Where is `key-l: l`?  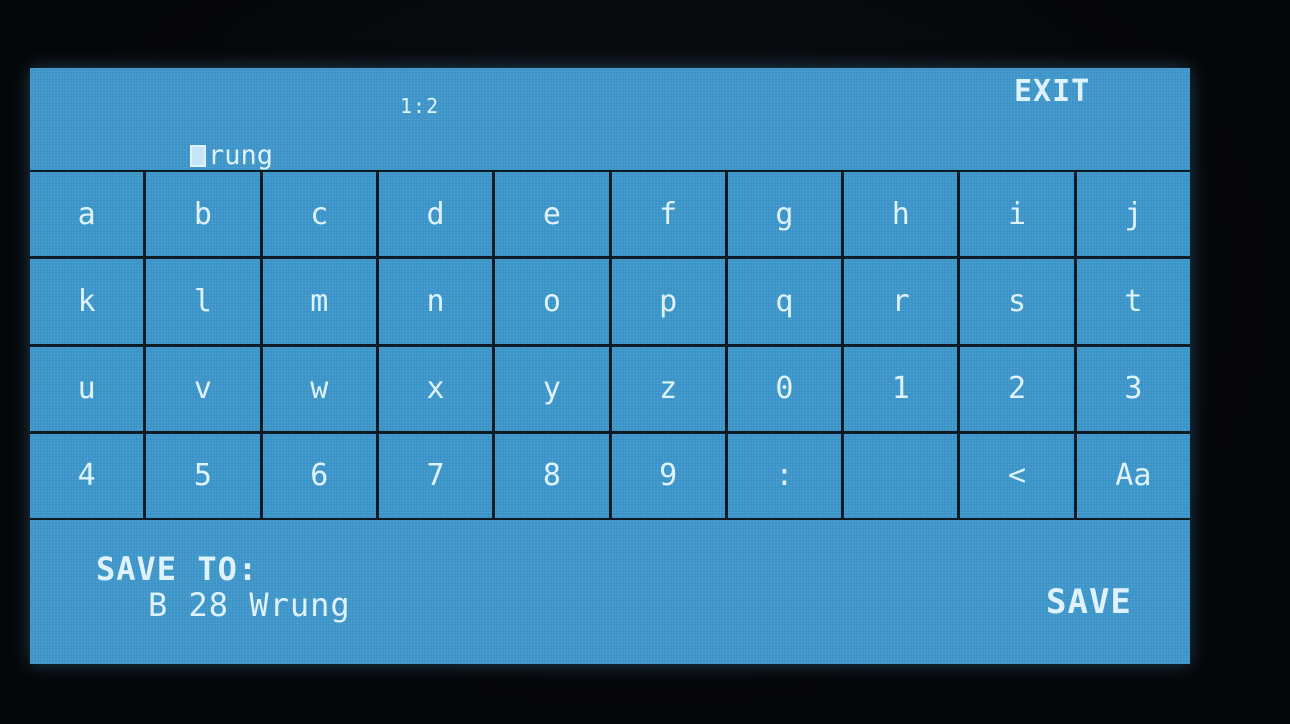 key-l: l is located at coordinates (203, 301).